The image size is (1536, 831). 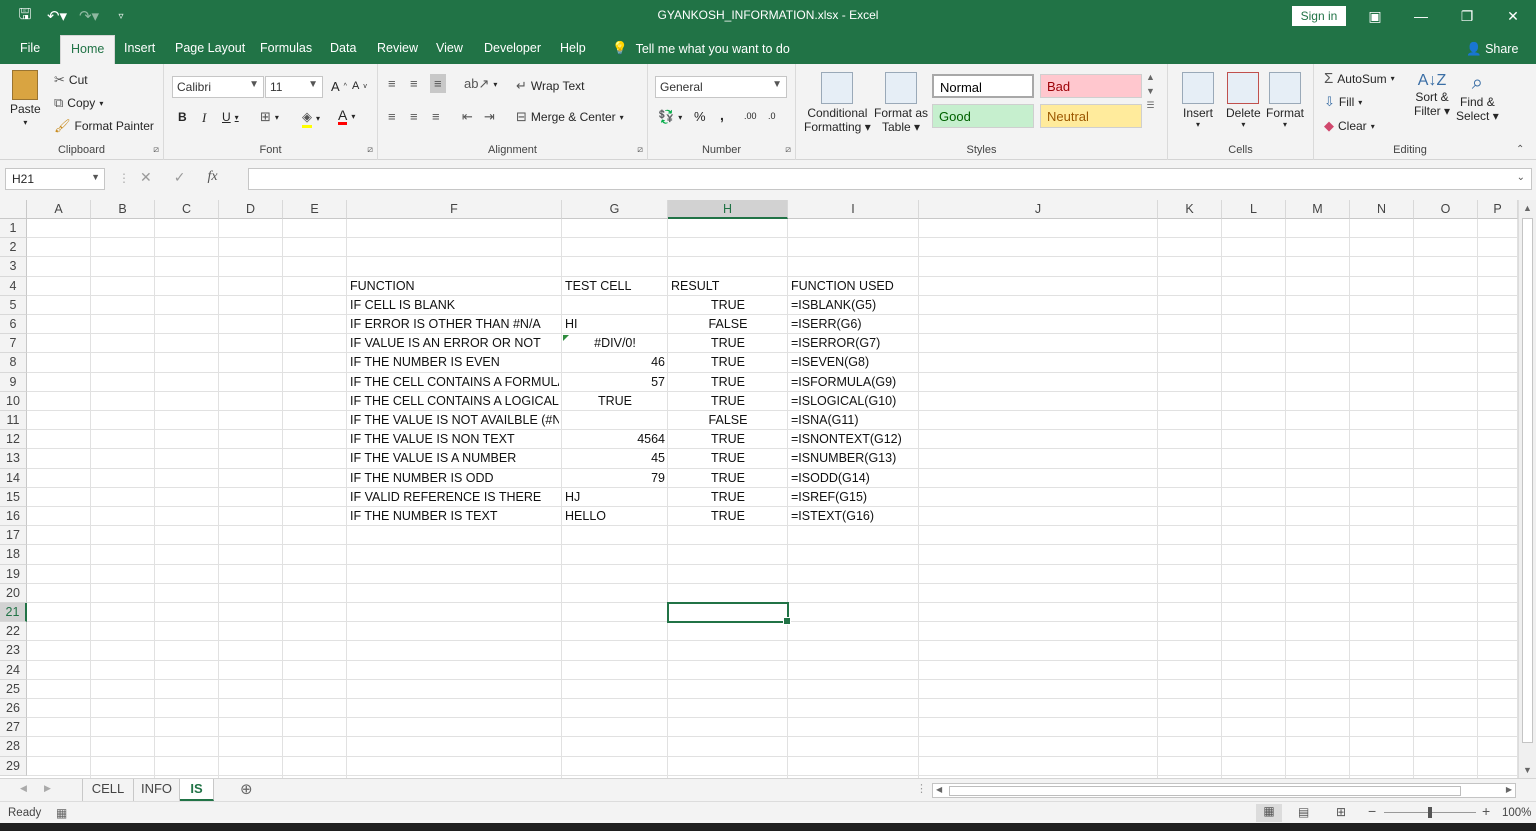 What do you see at coordinates (837, 103) in the screenshot?
I see `conditional-formatting-button: Conditional Formatting ▾` at bounding box center [837, 103].